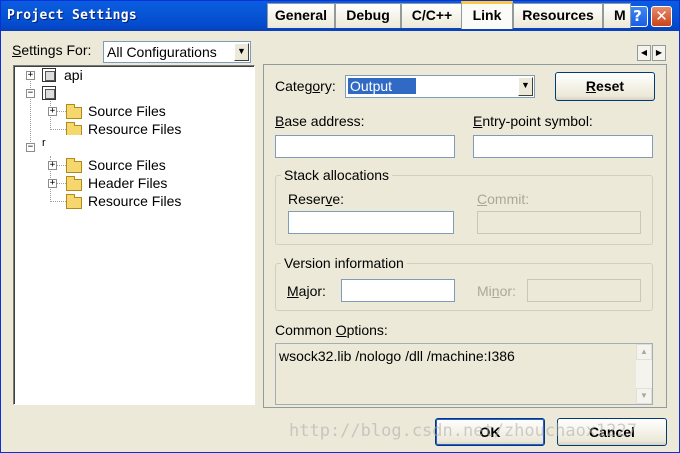 The image size is (680, 453). What do you see at coordinates (382, 86) in the screenshot?
I see `category-value: Output` at bounding box center [382, 86].